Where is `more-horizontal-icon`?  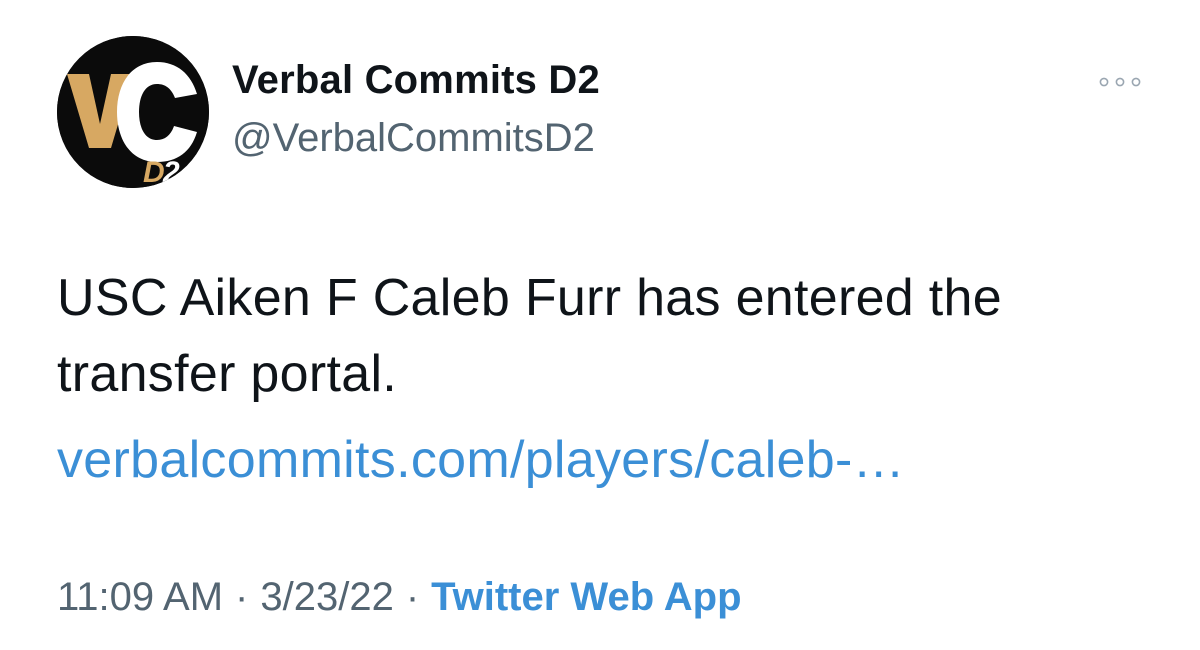
more-horizontal-icon is located at coordinates (1120, 82).